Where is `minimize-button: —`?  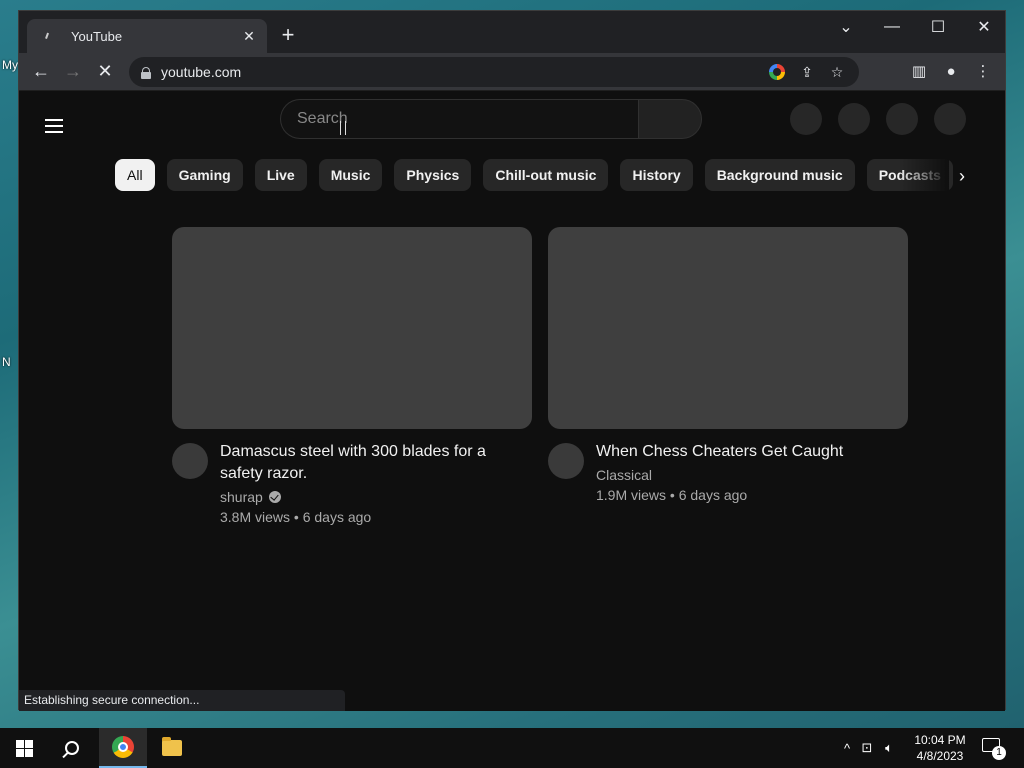
minimize-button: — is located at coordinates (892, 27).